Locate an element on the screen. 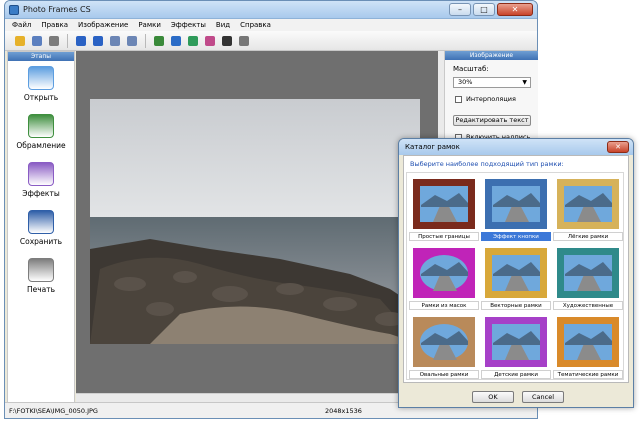  frame-option: Рамки из масок is located at coordinates (444, 278).